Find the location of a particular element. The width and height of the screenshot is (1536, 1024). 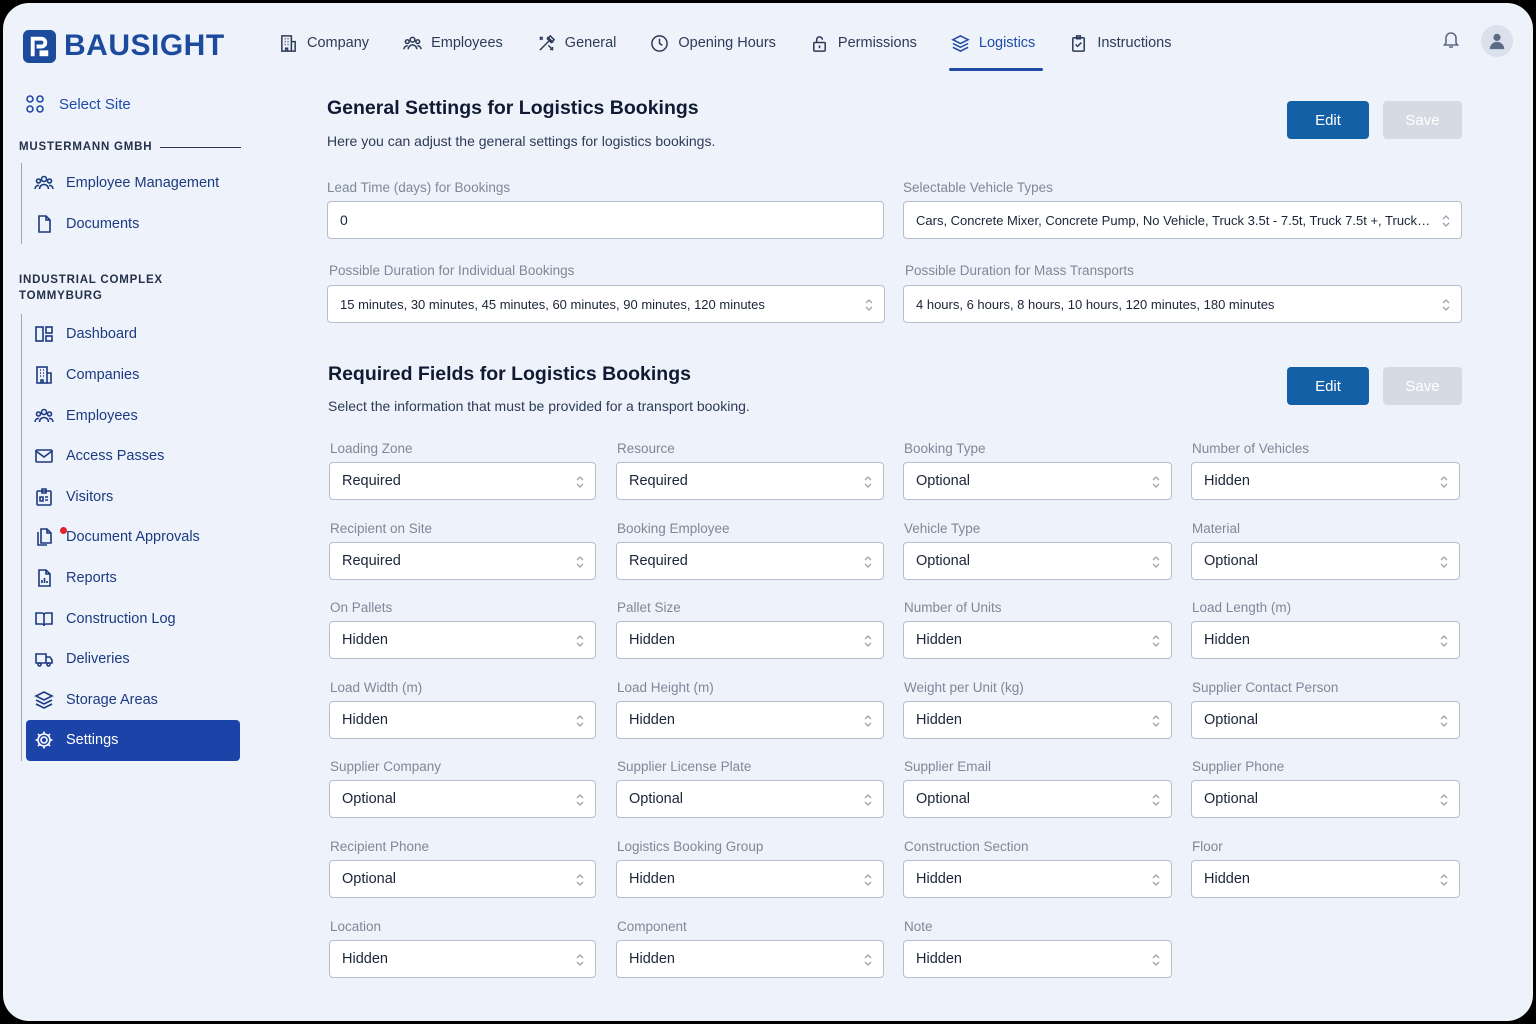

notifications-button is located at coordinates (1451, 41).